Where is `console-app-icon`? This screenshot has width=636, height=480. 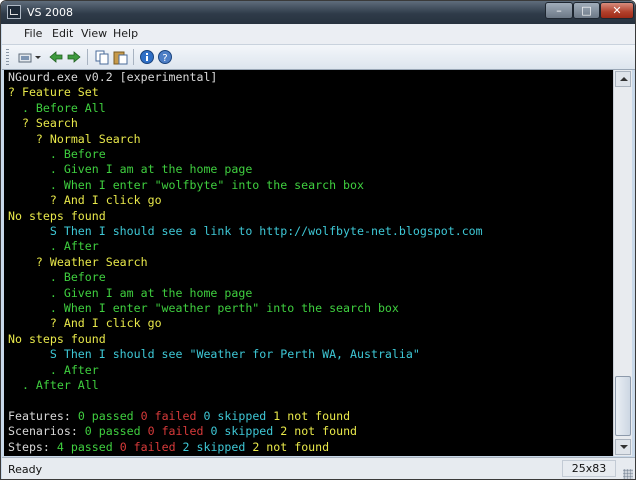
console-app-icon is located at coordinates (14, 12).